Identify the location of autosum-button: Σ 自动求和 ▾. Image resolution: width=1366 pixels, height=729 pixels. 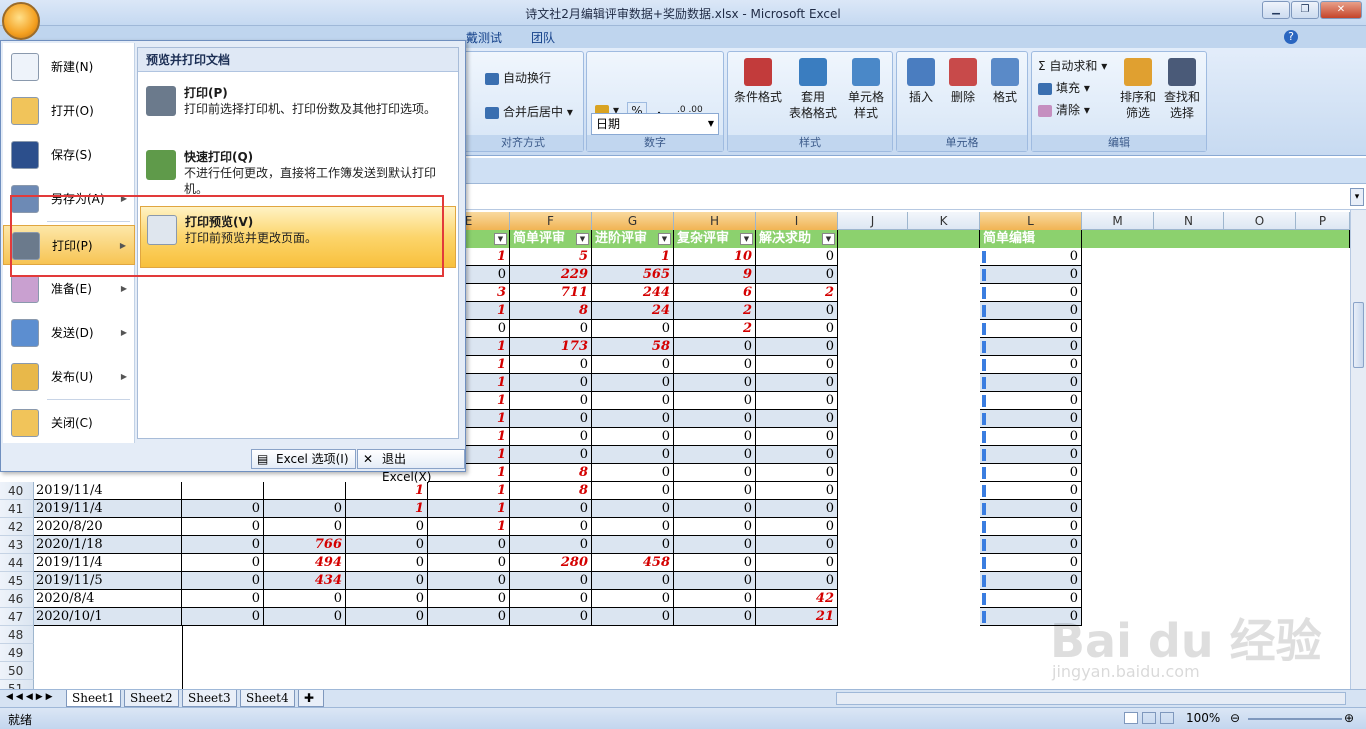
(1072, 66).